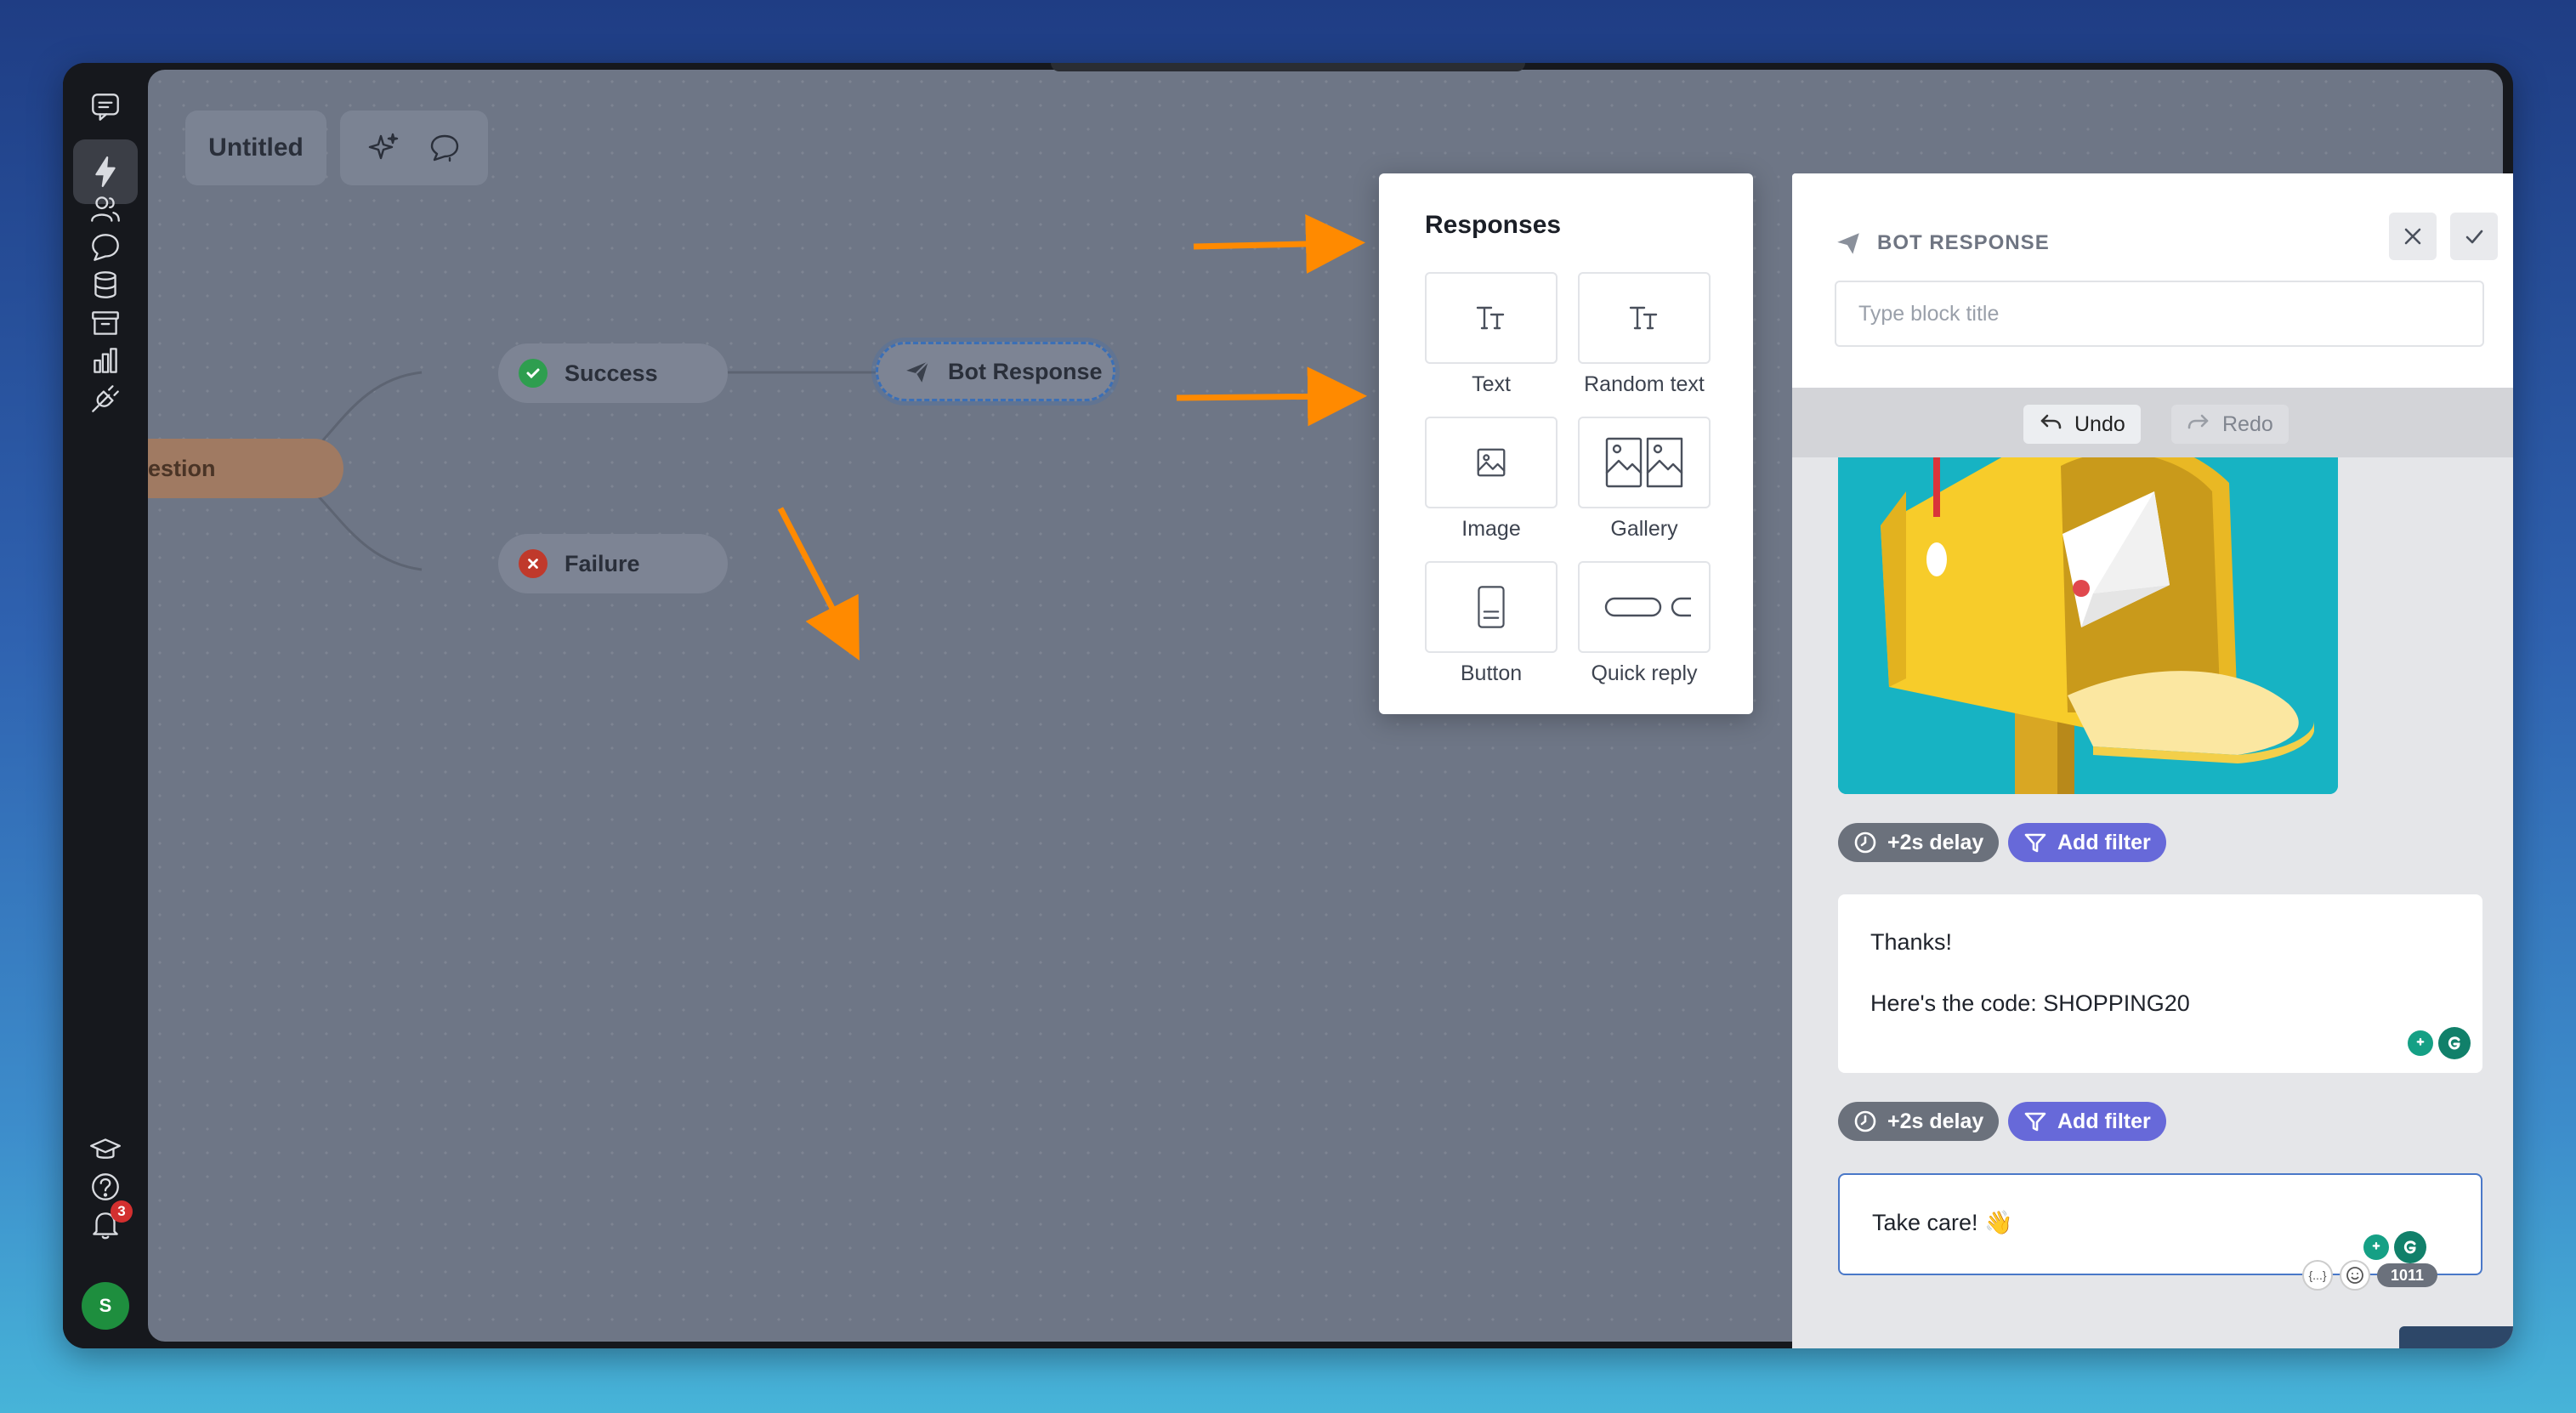  I want to click on node-failure-label: Failure, so click(603, 563).